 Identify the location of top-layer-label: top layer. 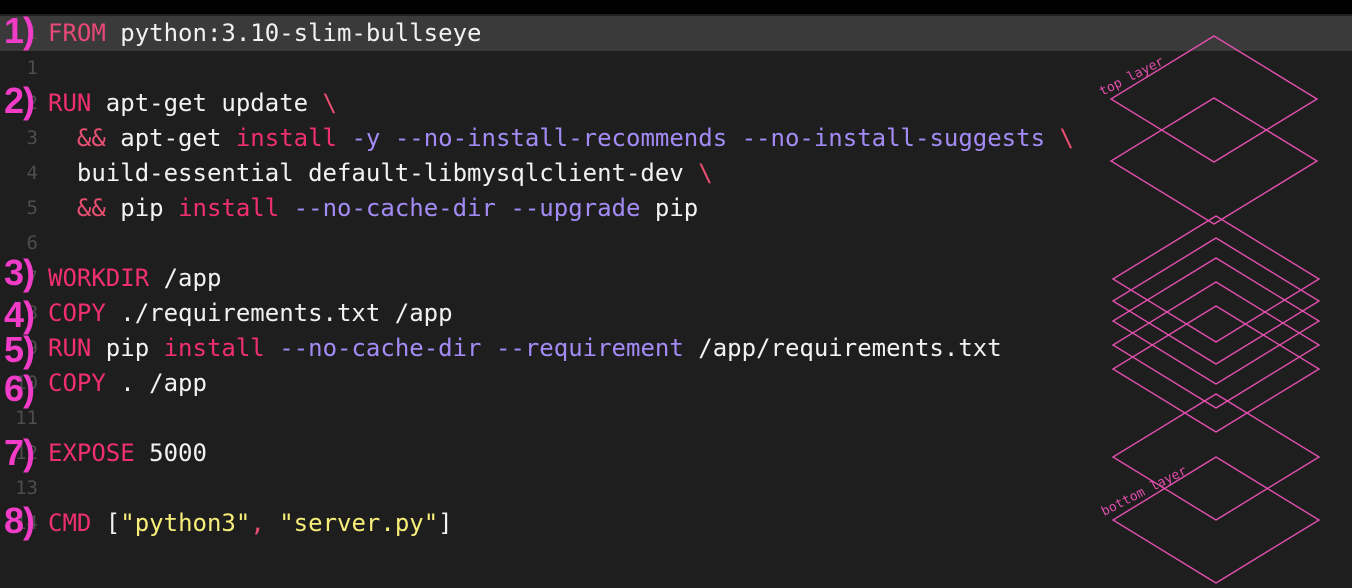
(1132, 76).